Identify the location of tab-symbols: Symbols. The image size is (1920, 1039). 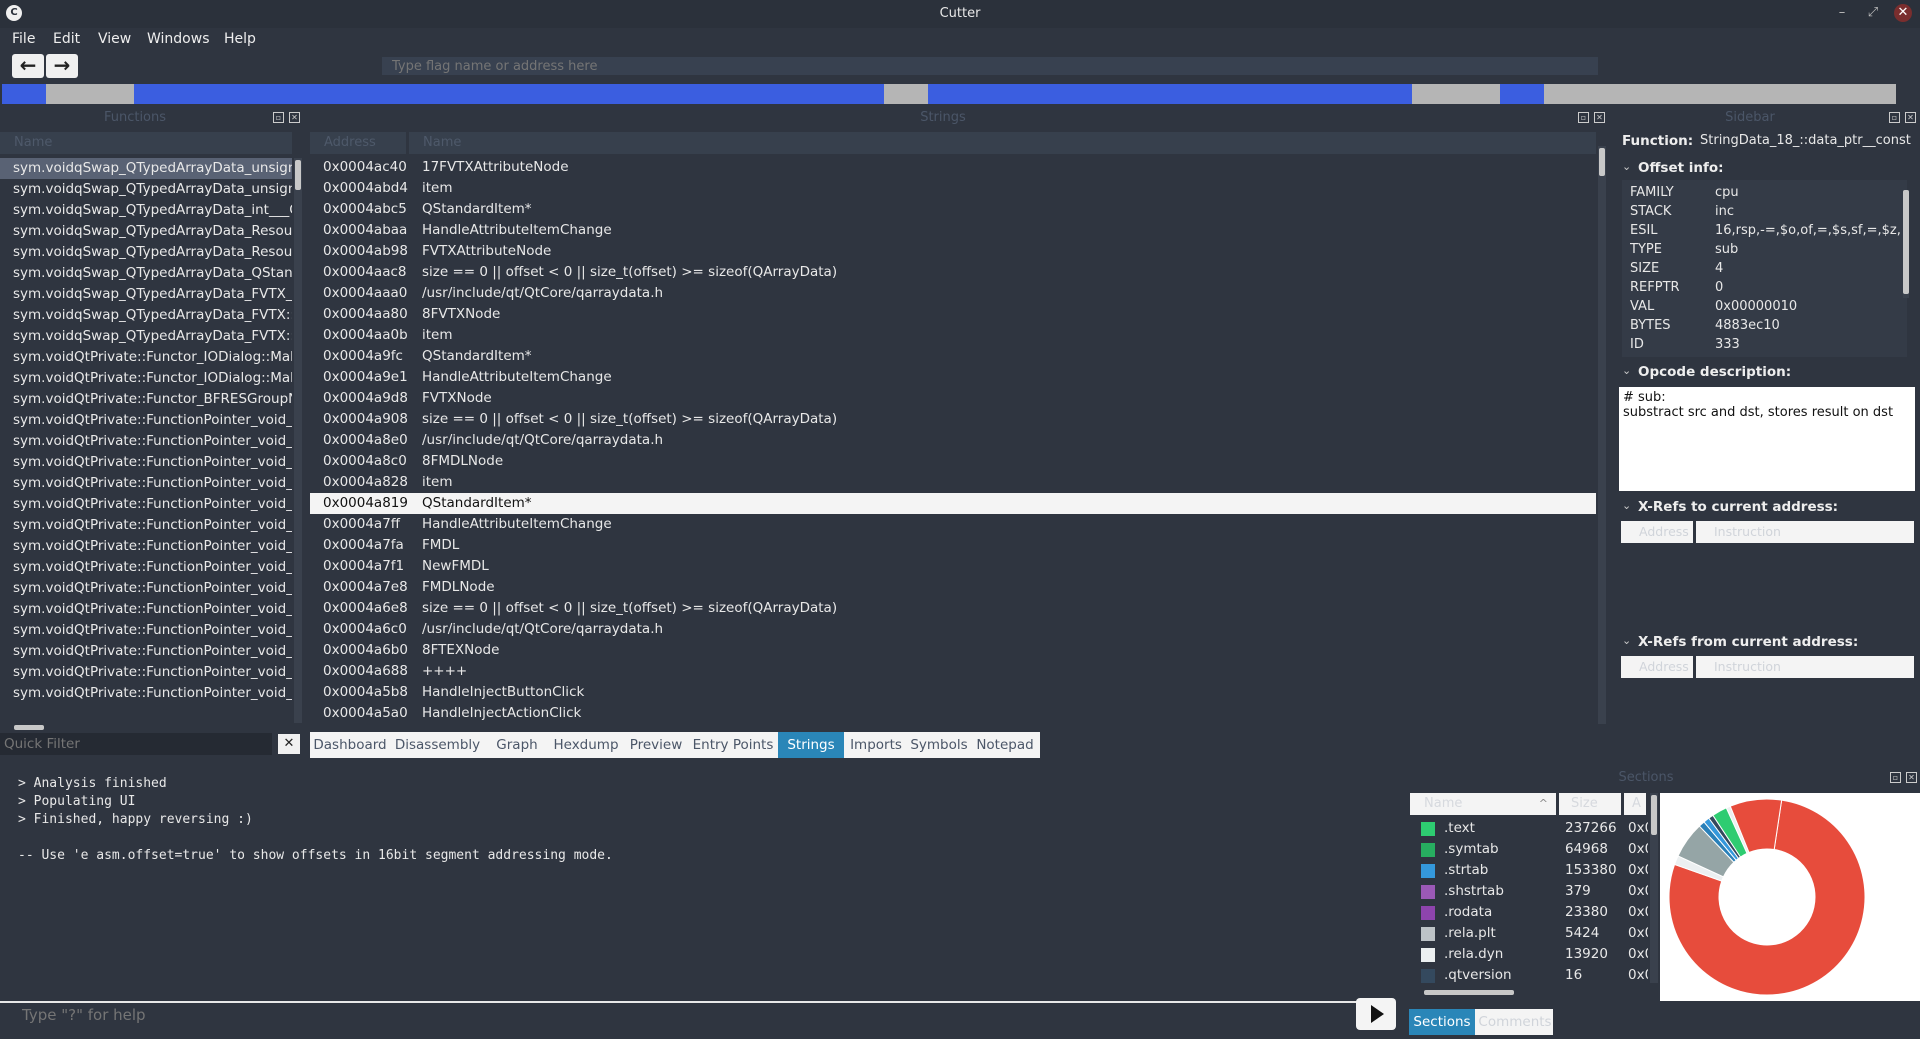
(939, 745).